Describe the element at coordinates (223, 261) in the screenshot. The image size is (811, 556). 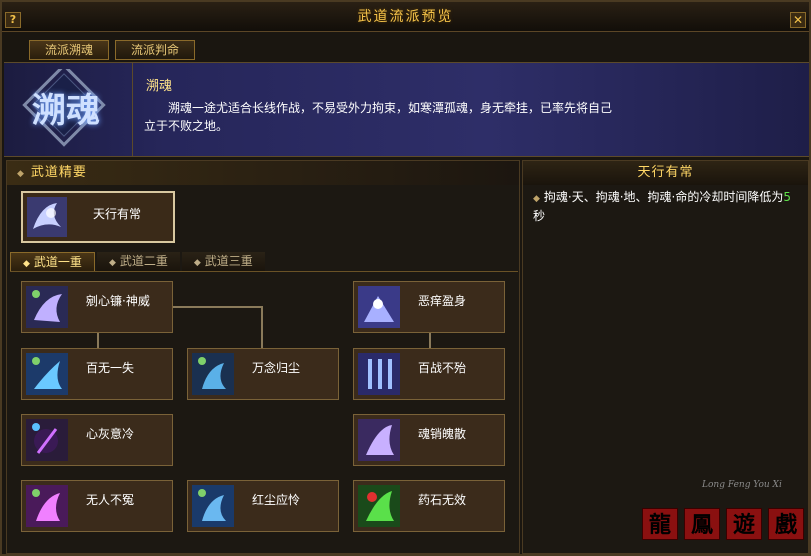
I see `tab-tier-3: ◆ 武道三重` at that location.